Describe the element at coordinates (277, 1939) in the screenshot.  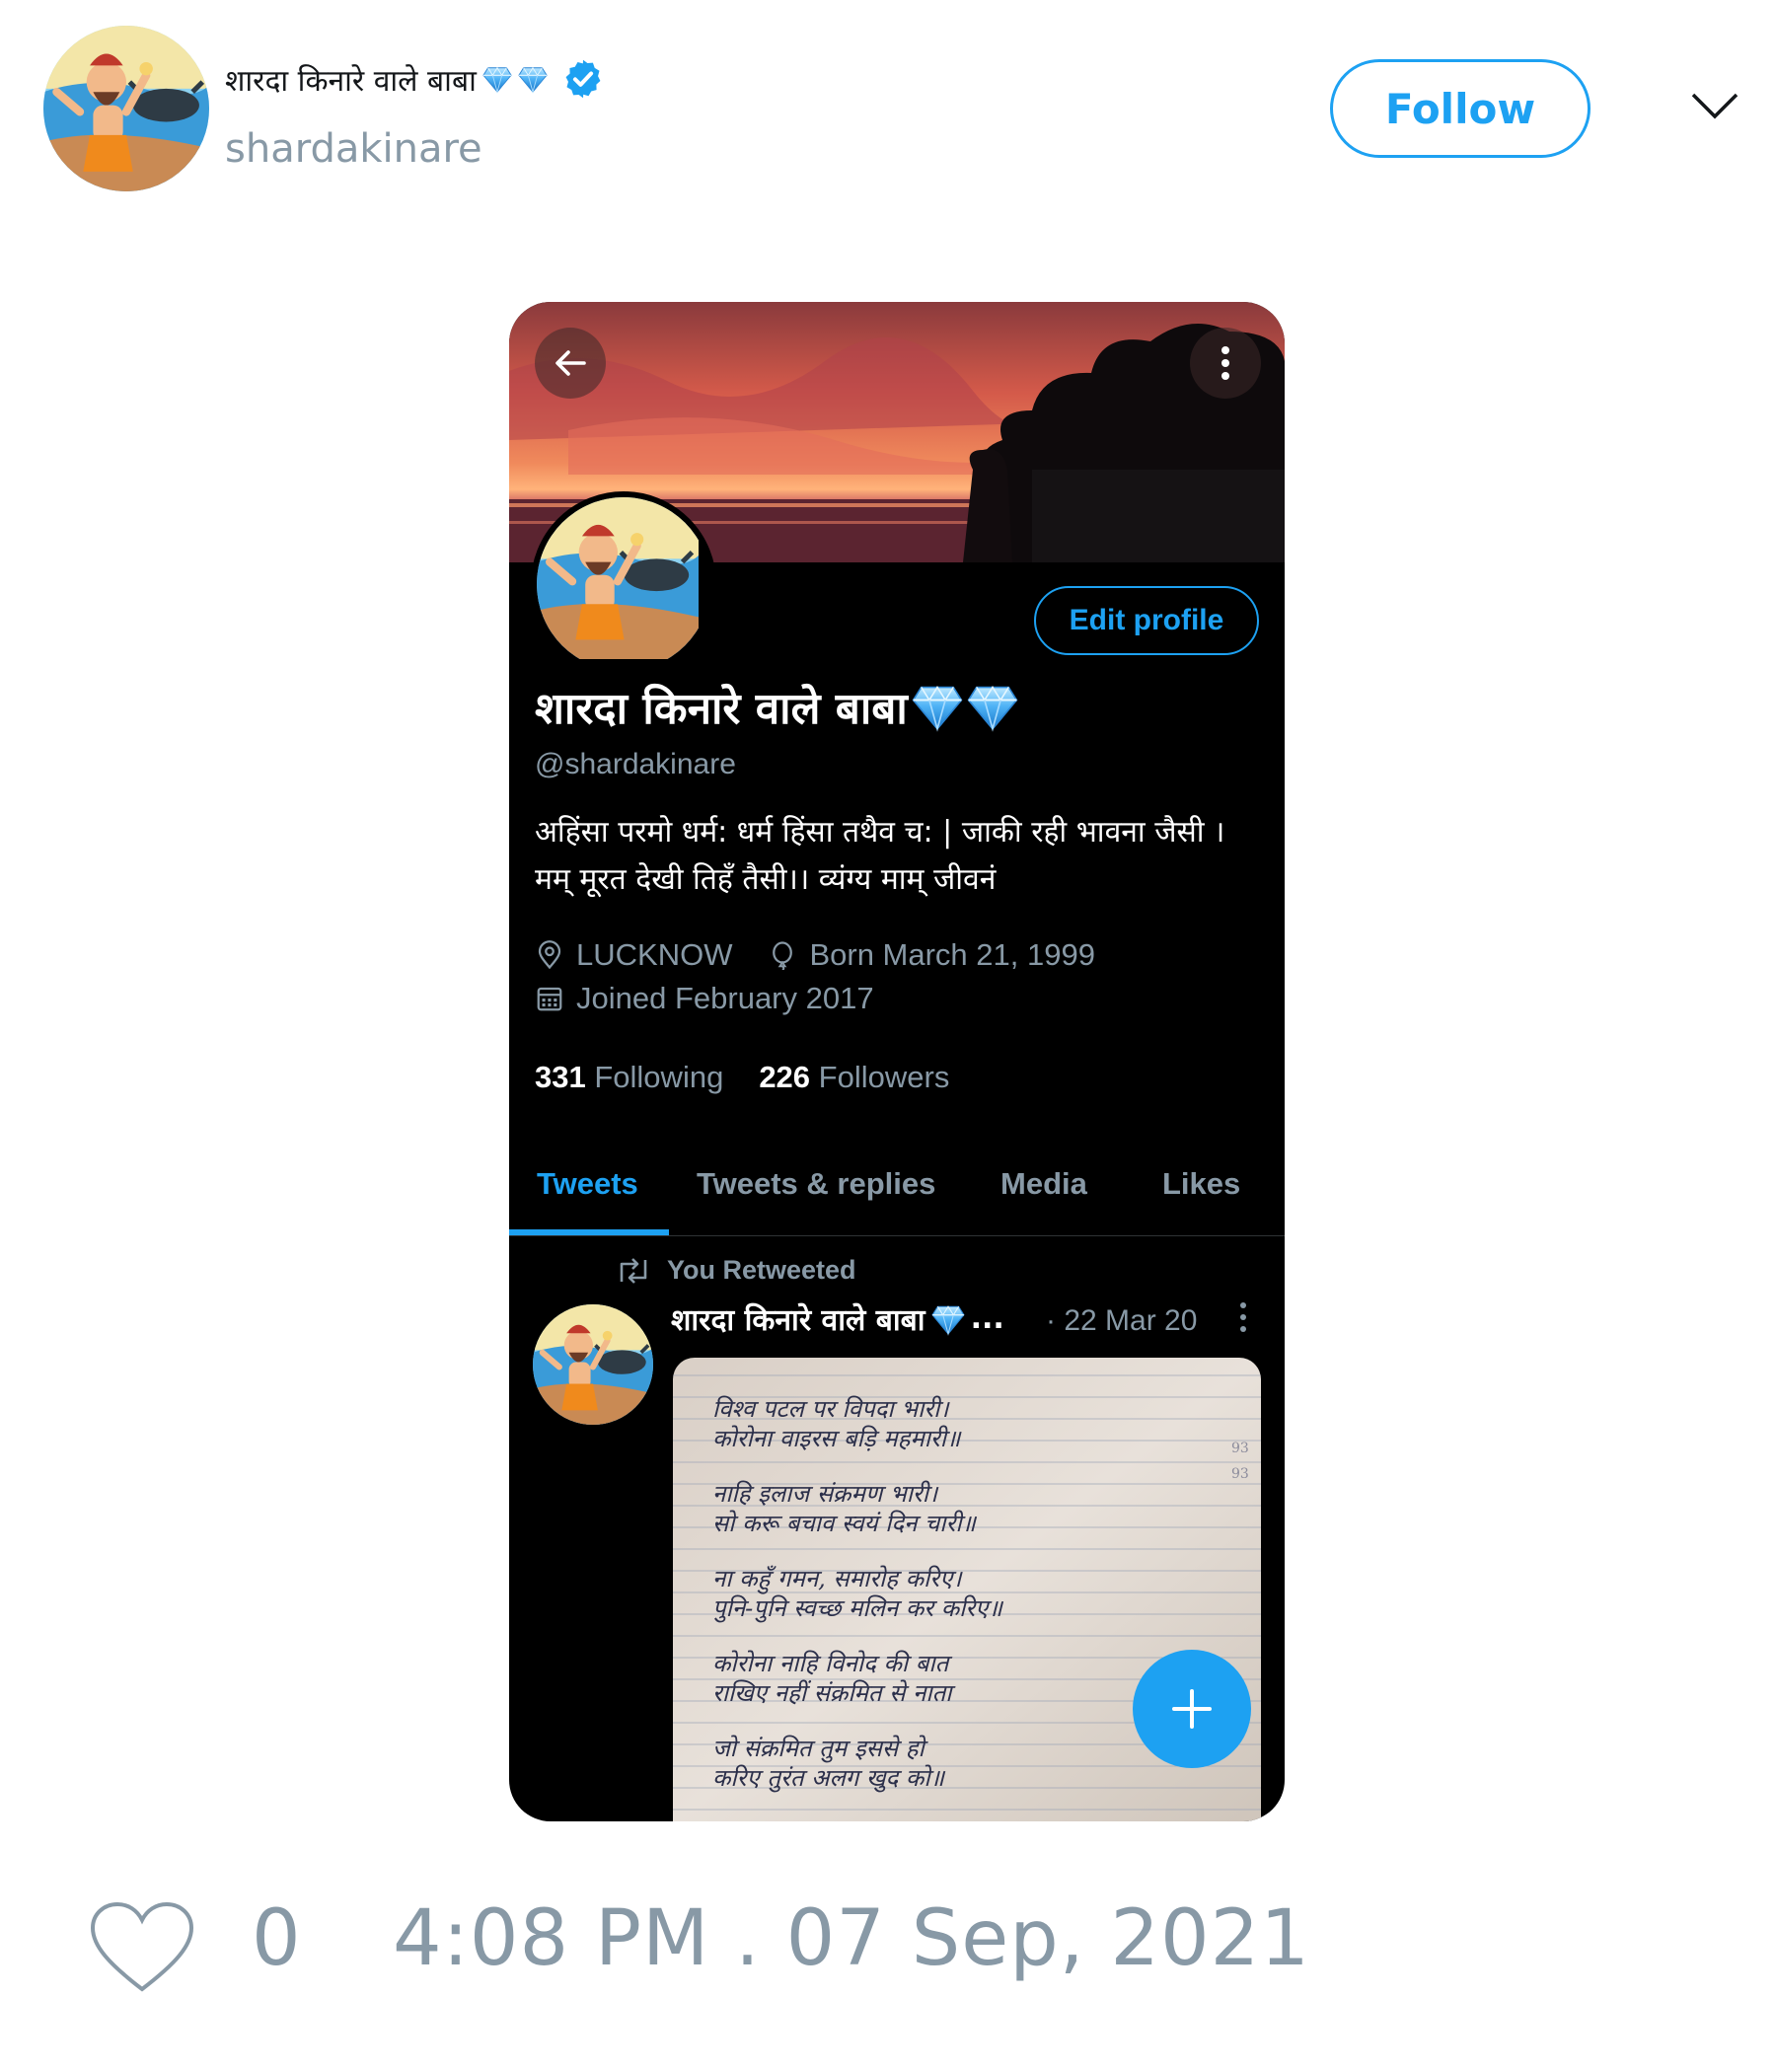
I see `like-count: 0` at that location.